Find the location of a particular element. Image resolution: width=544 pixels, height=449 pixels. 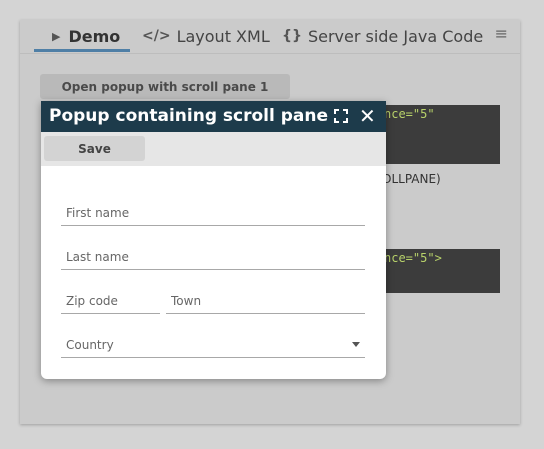

play-icon: ▶ is located at coordinates (56, 36).